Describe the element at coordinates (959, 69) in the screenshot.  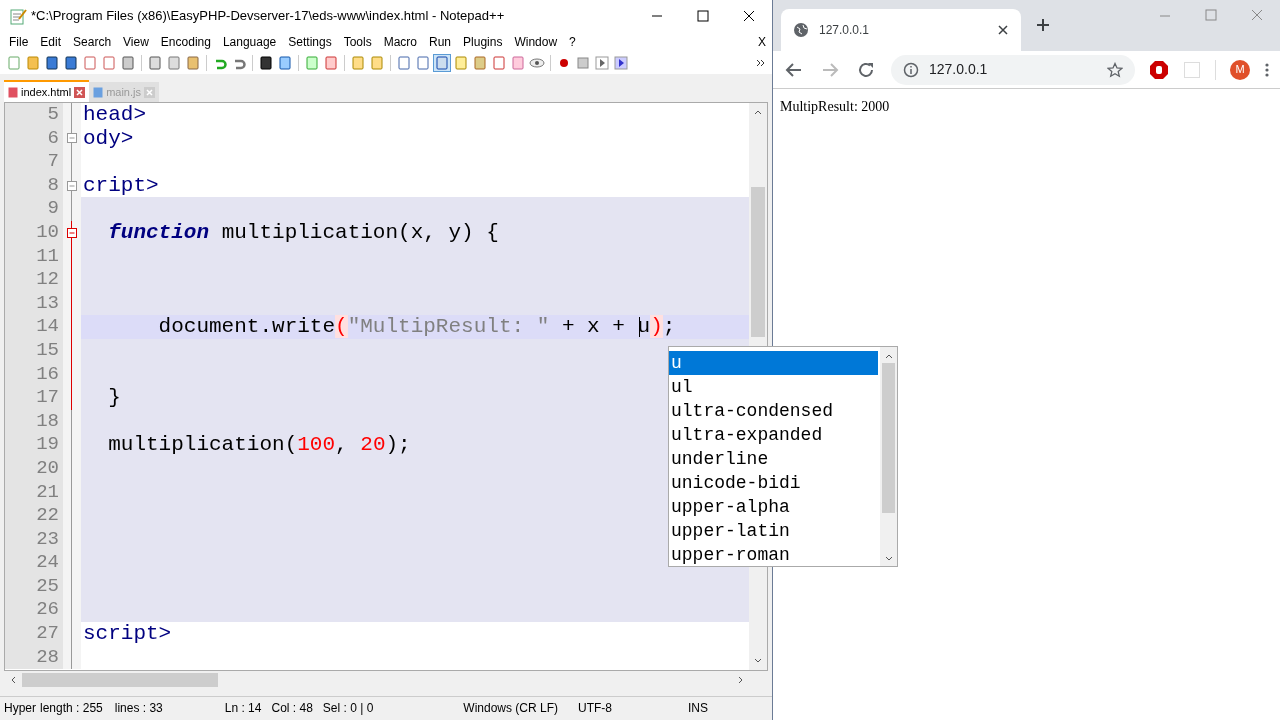
I see `address-text: 127.0.0.1` at that location.